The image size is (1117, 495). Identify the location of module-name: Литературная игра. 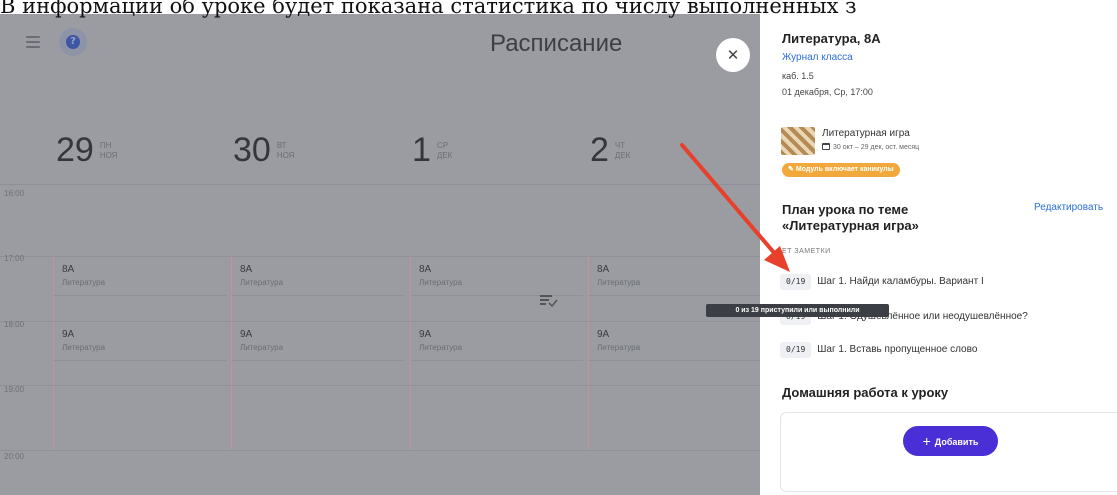
(866, 133).